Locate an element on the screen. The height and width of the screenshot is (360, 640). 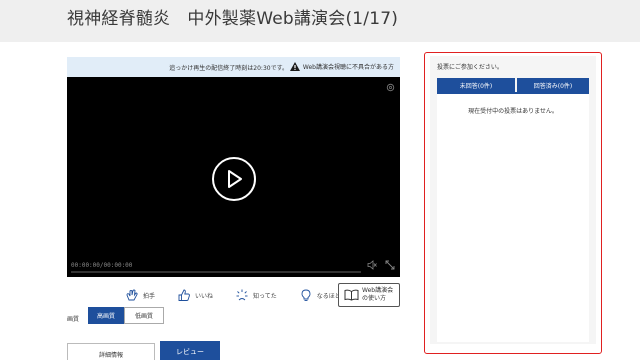
trouble-link: Web講演会視聴に不具合がある方 is located at coordinates (341, 66).